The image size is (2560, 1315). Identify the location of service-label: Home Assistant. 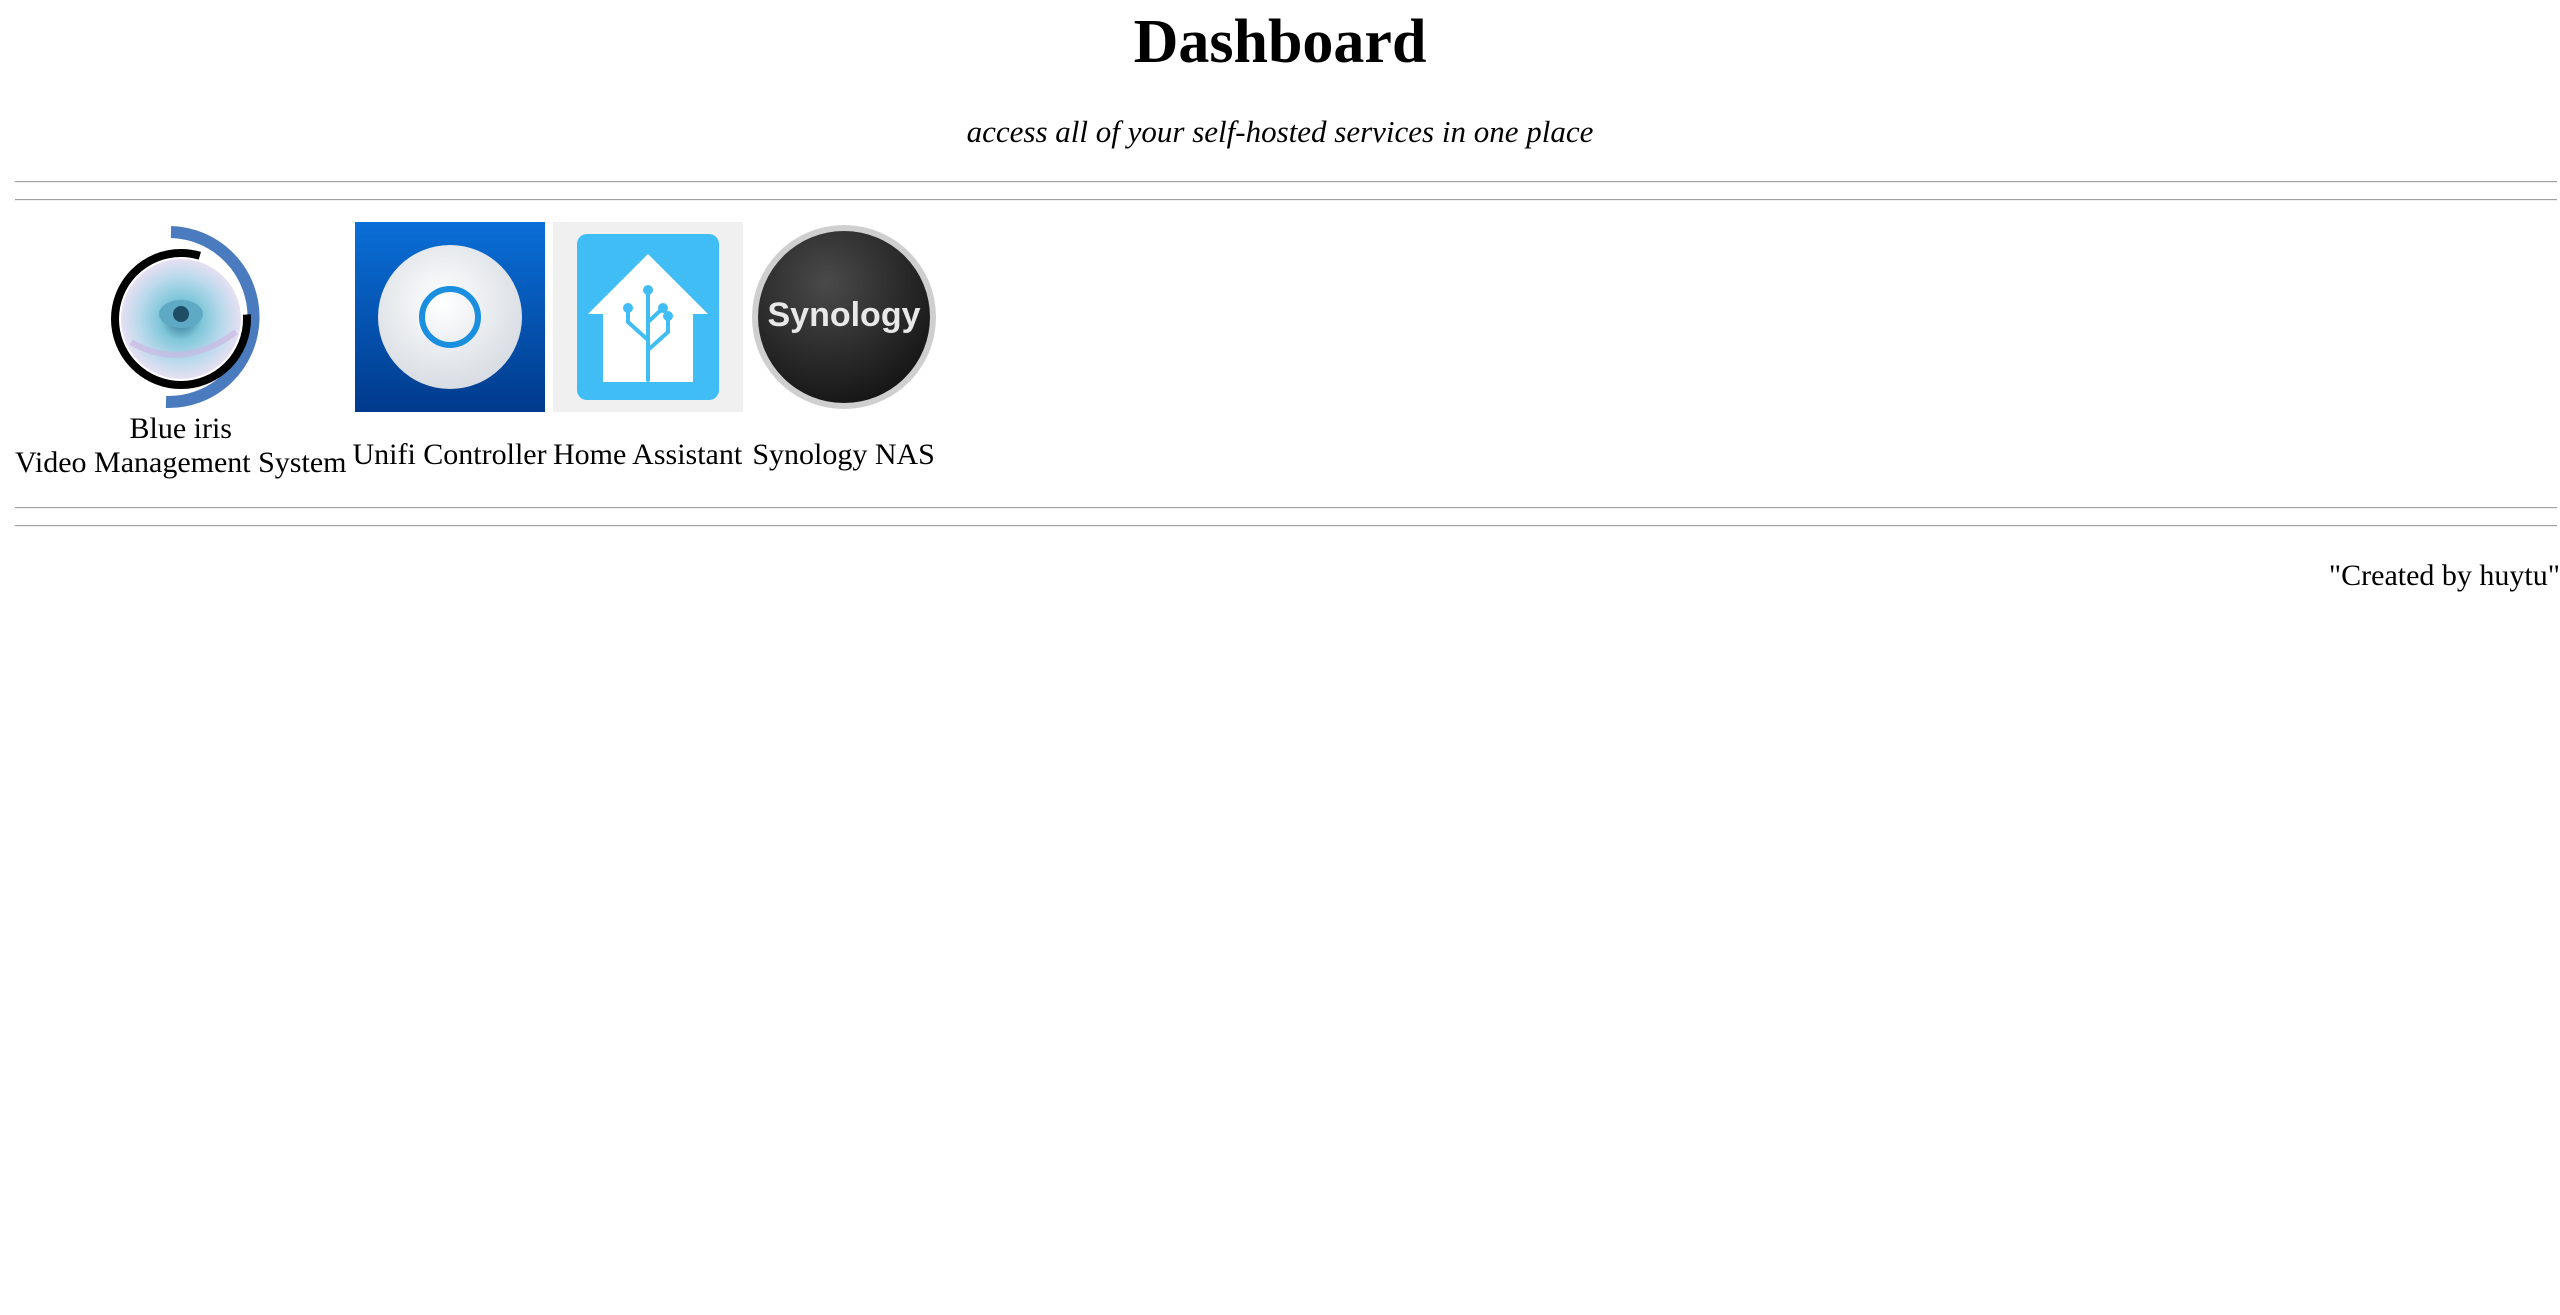
(648, 454).